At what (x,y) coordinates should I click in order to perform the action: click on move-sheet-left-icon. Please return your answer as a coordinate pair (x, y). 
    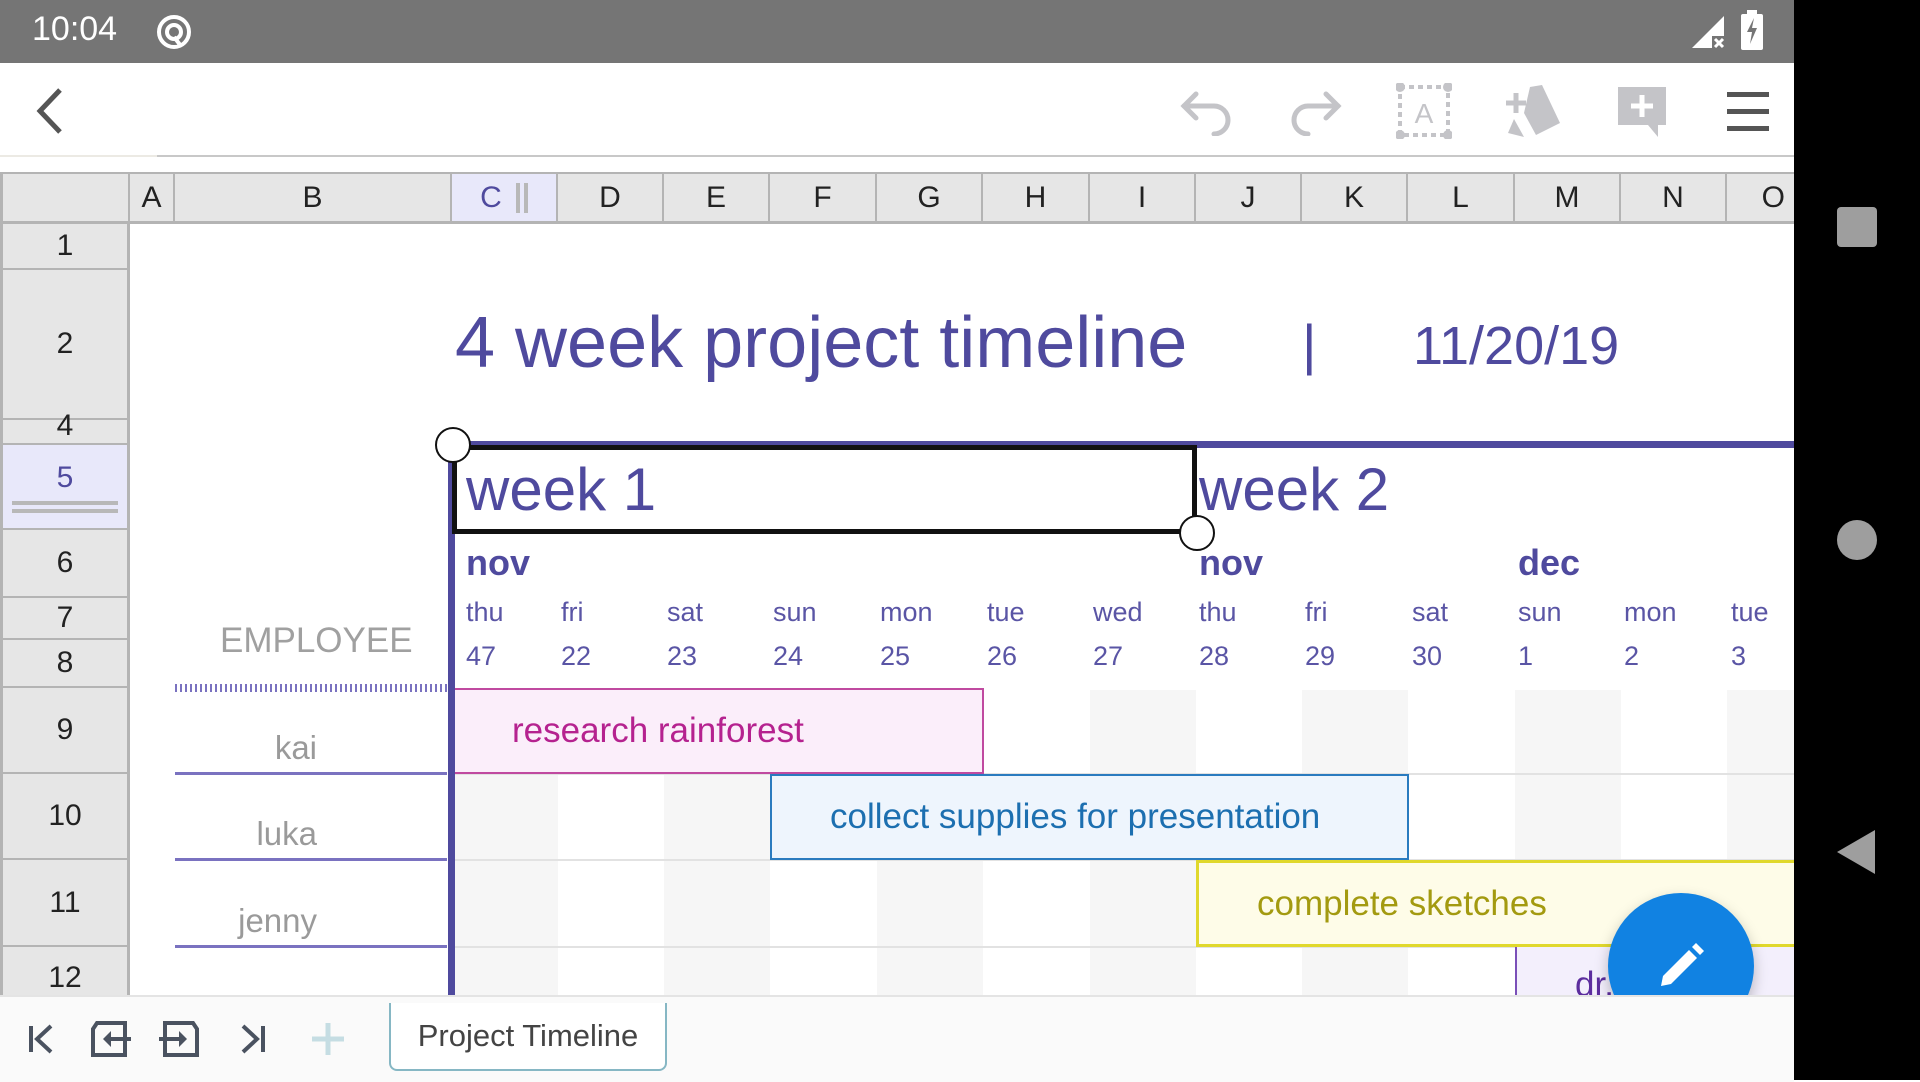
    Looking at the image, I should click on (111, 1039).